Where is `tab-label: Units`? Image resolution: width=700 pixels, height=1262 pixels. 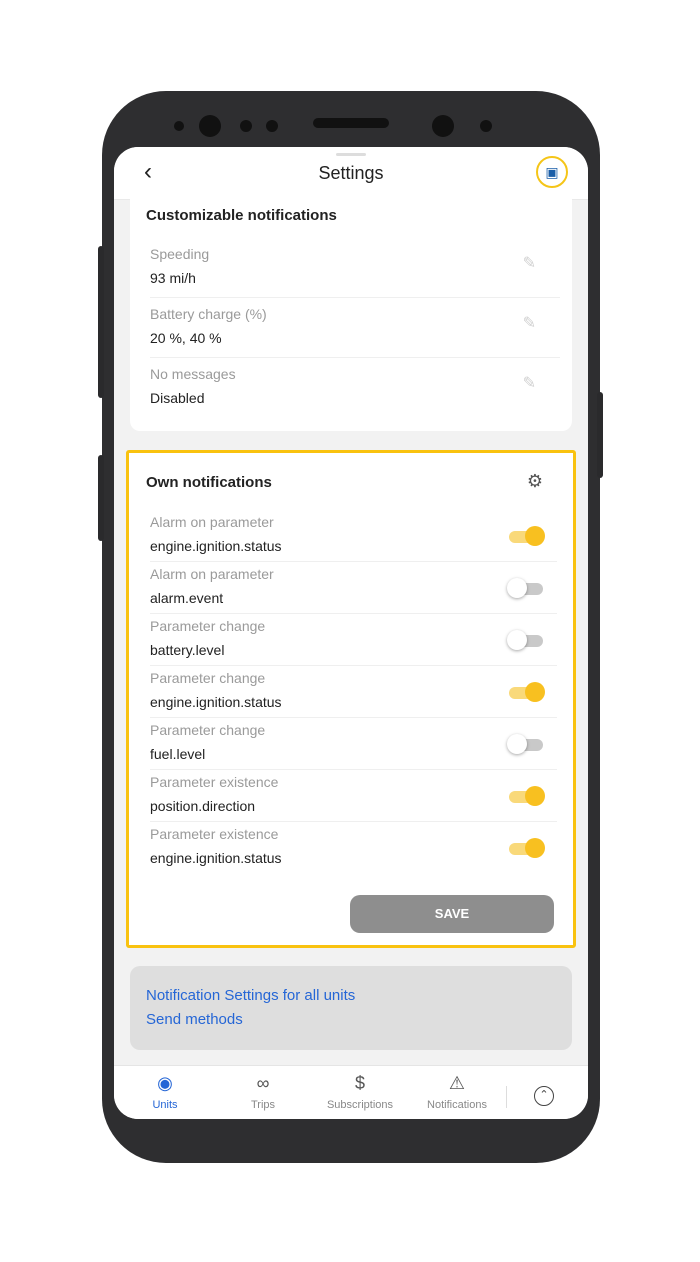
tab-label: Units is located at coordinates (165, 1105).